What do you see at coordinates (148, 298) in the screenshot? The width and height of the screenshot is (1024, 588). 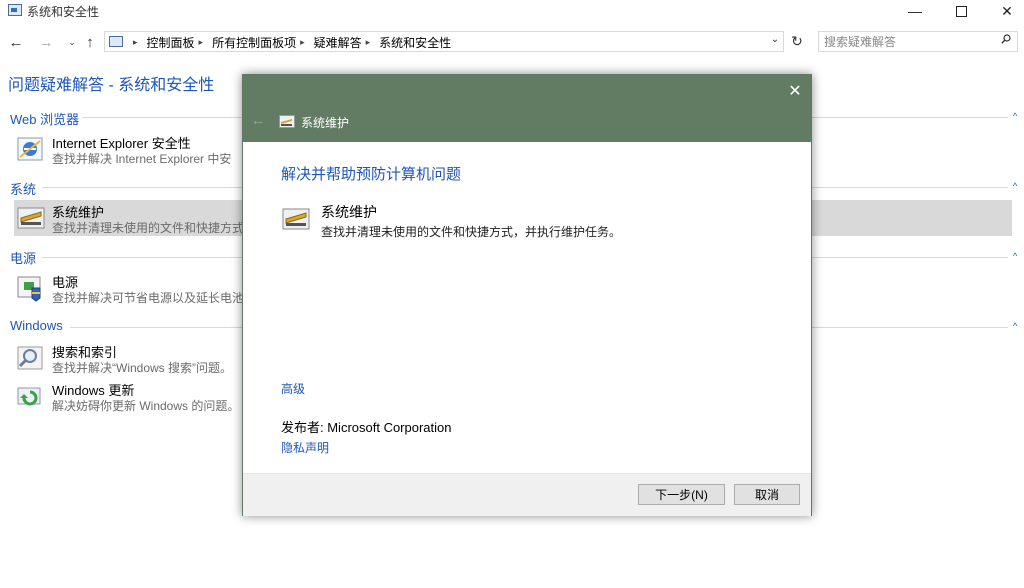 I see `item-description: 查找并解决可节省电源以及延长电池` at bounding box center [148, 298].